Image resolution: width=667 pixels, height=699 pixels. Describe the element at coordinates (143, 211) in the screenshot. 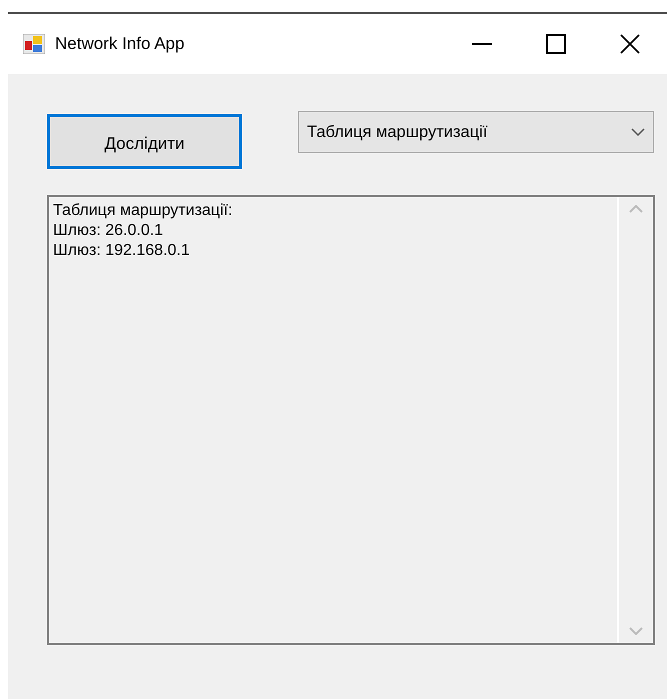

I see `output-line: Таблиця маршрутизації:` at that location.